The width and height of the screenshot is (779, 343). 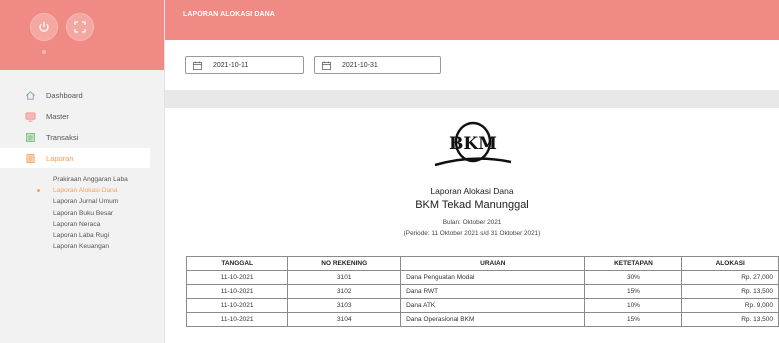 I want to click on start-date-field: 2021-10-11, so click(x=244, y=65).